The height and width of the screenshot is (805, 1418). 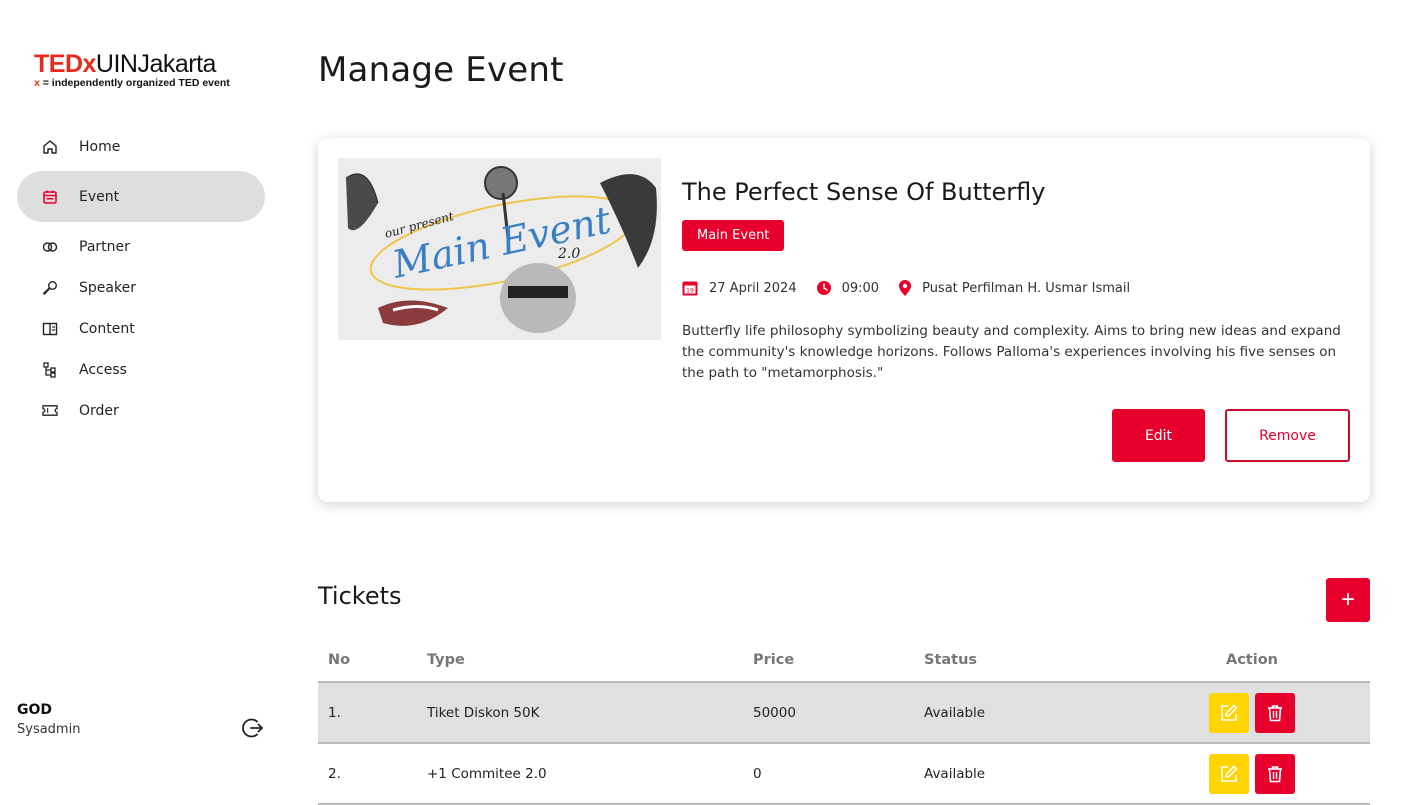 I want to click on remove-event-button: Remove, so click(x=1287, y=435).